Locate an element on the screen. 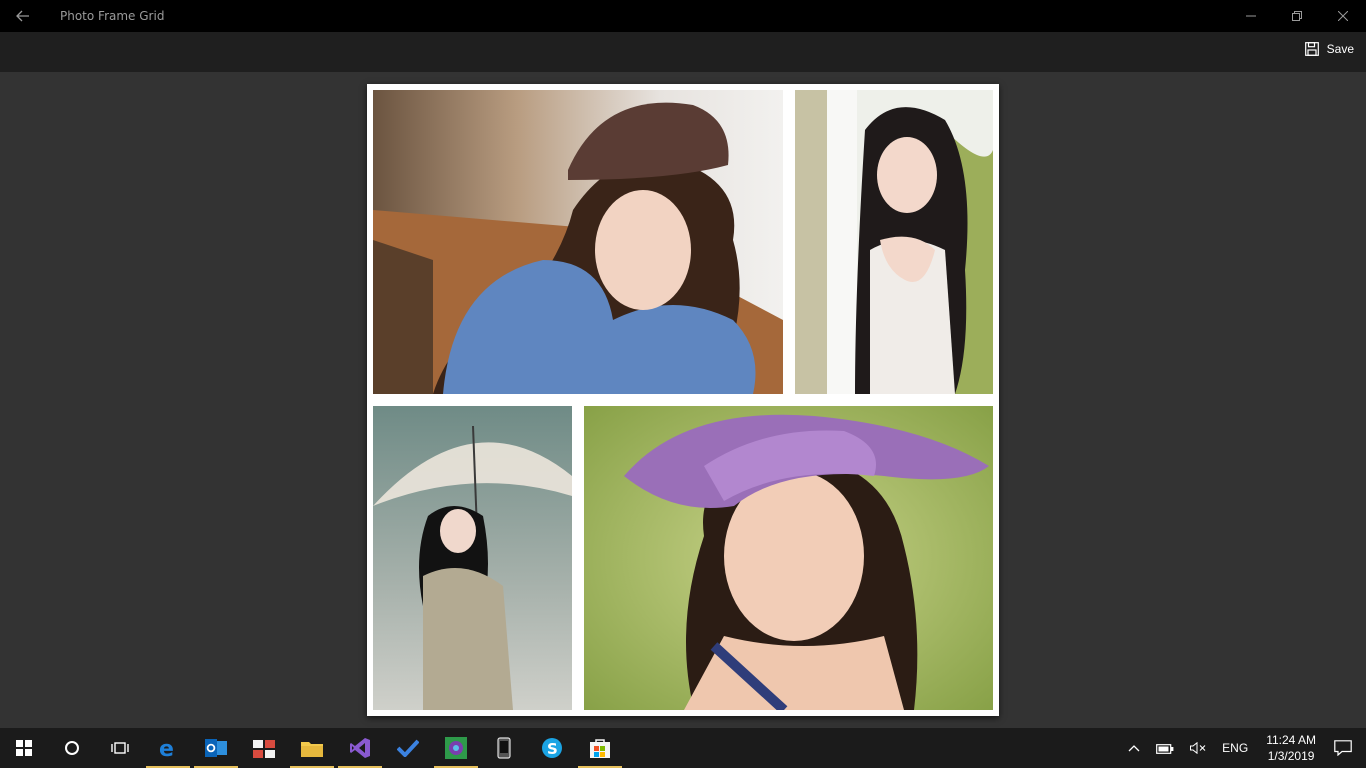 The image size is (1366, 768). start-button is located at coordinates (24, 748).